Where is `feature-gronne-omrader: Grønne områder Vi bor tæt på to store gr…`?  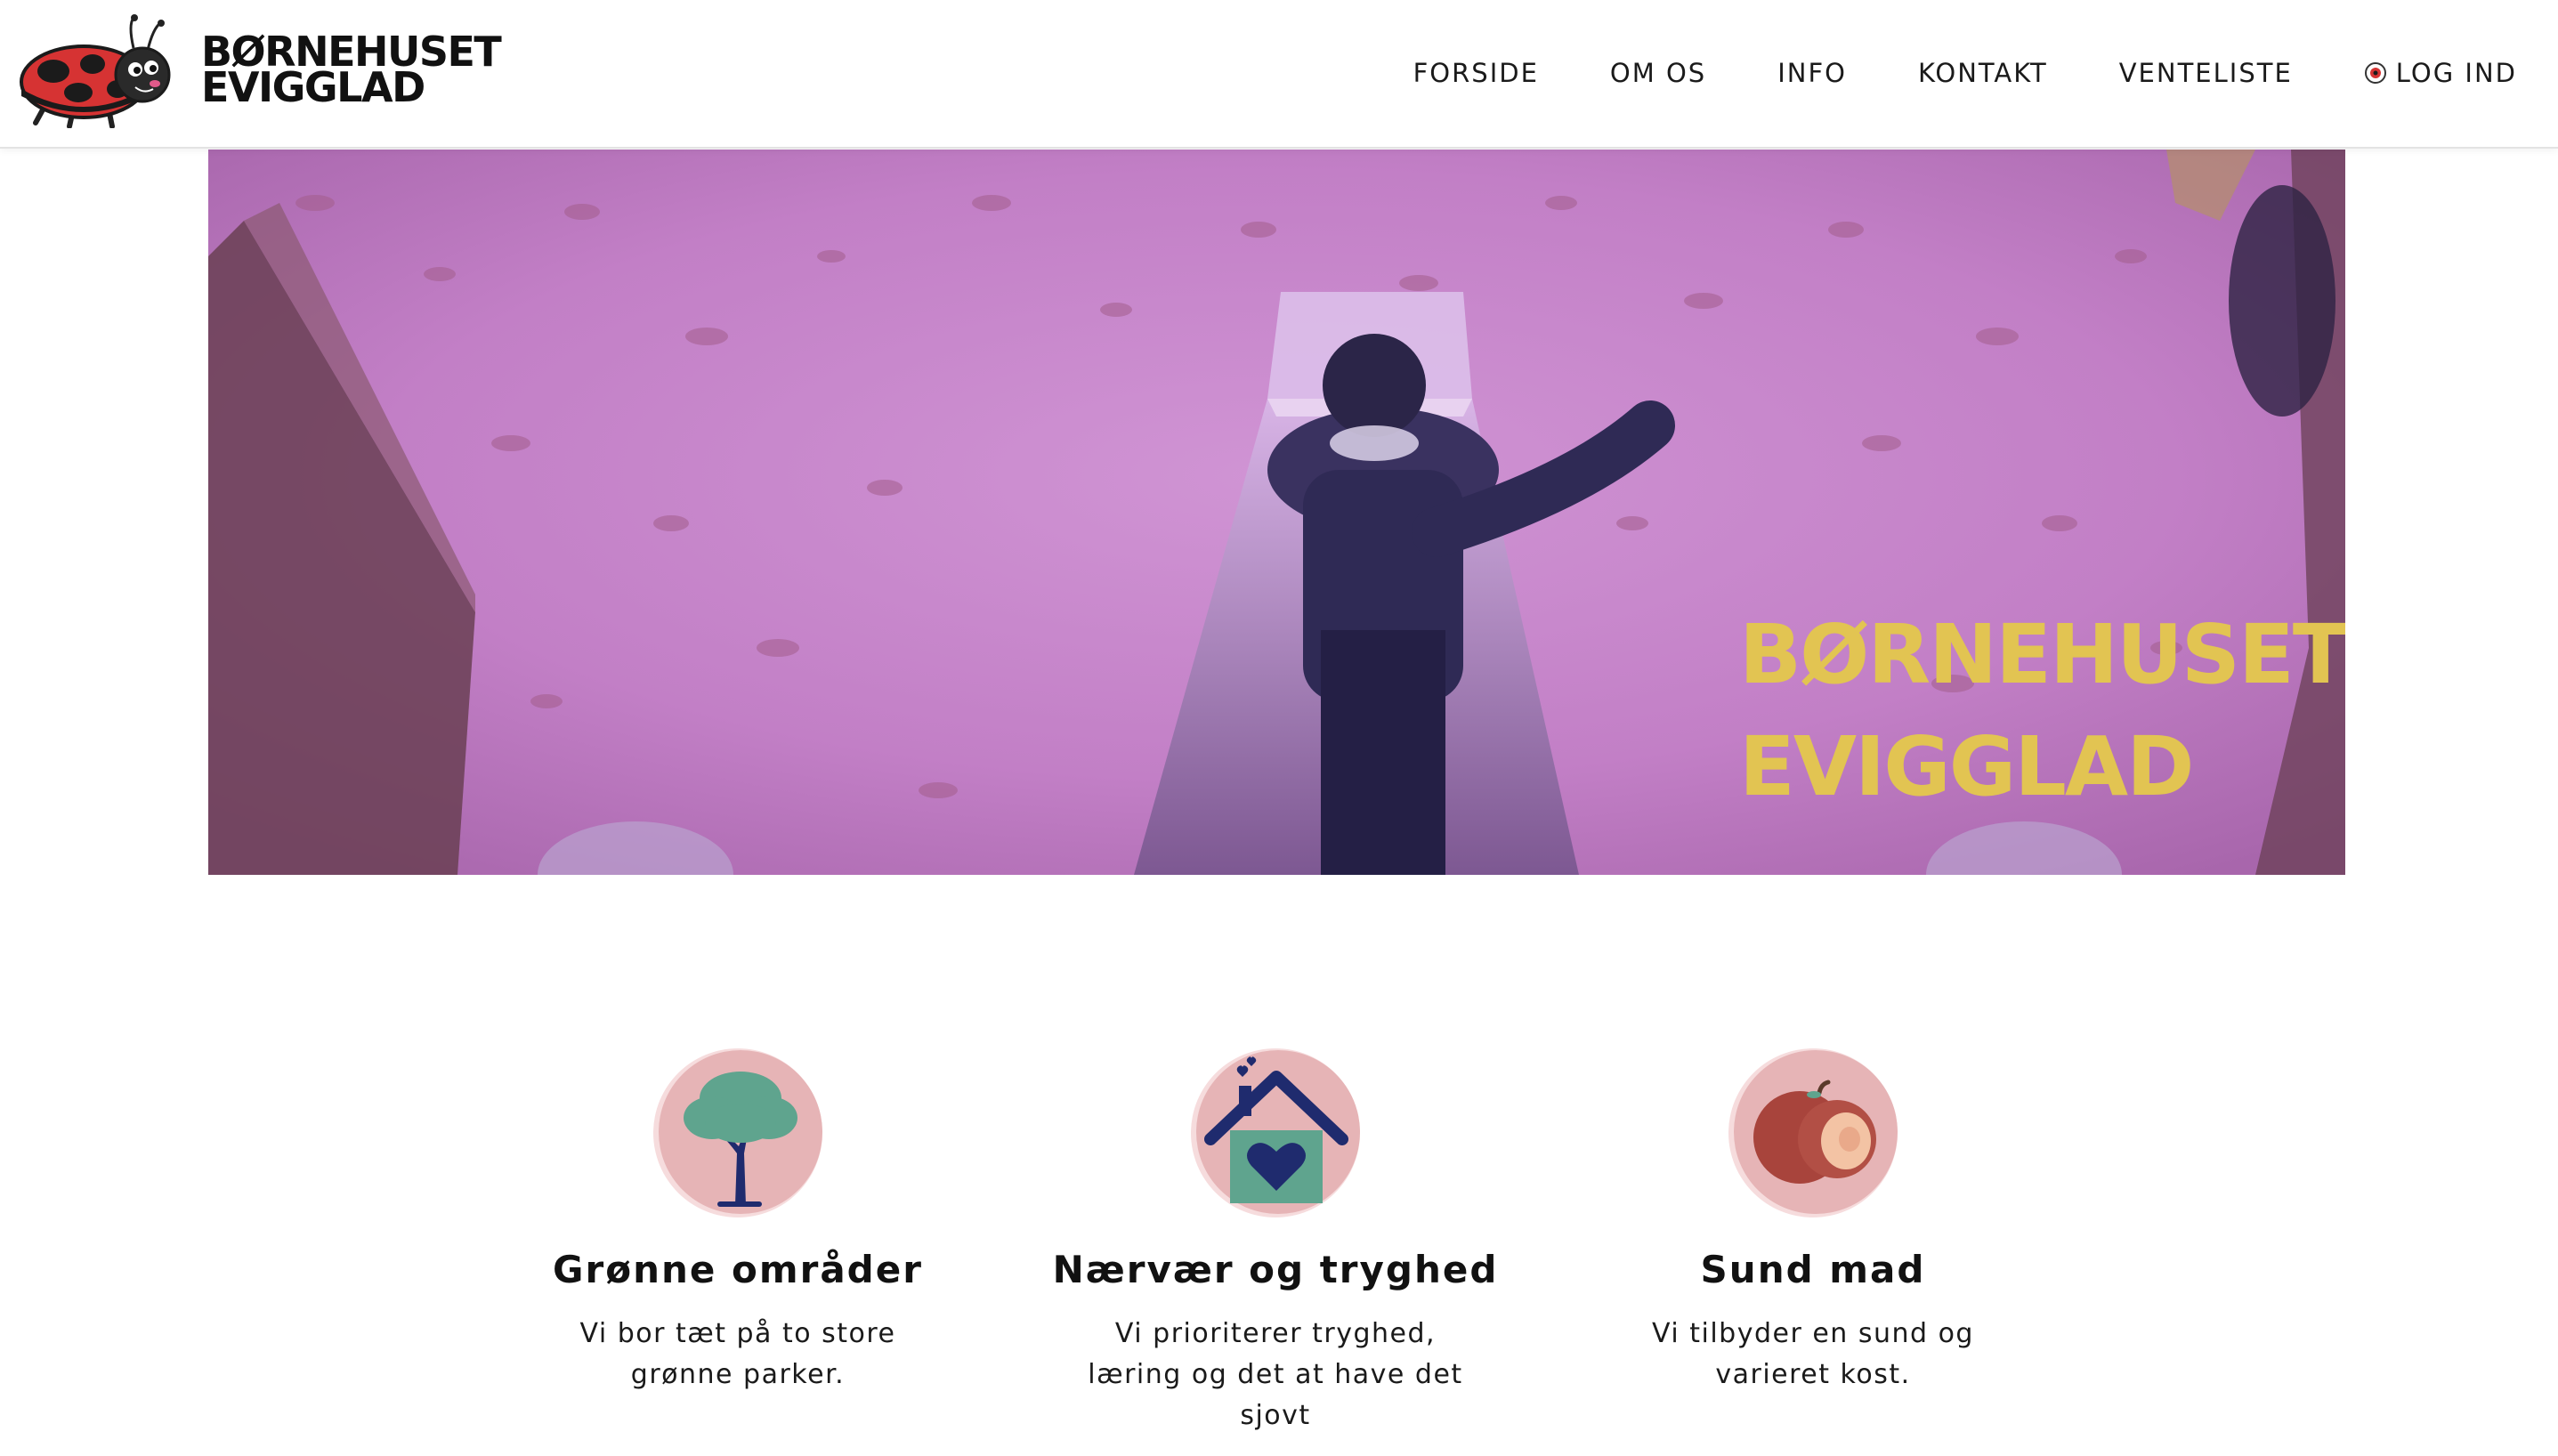
feature-gronne-omrader: Grønne områder Vi bor tæt på to store gr… is located at coordinates (738, 1221).